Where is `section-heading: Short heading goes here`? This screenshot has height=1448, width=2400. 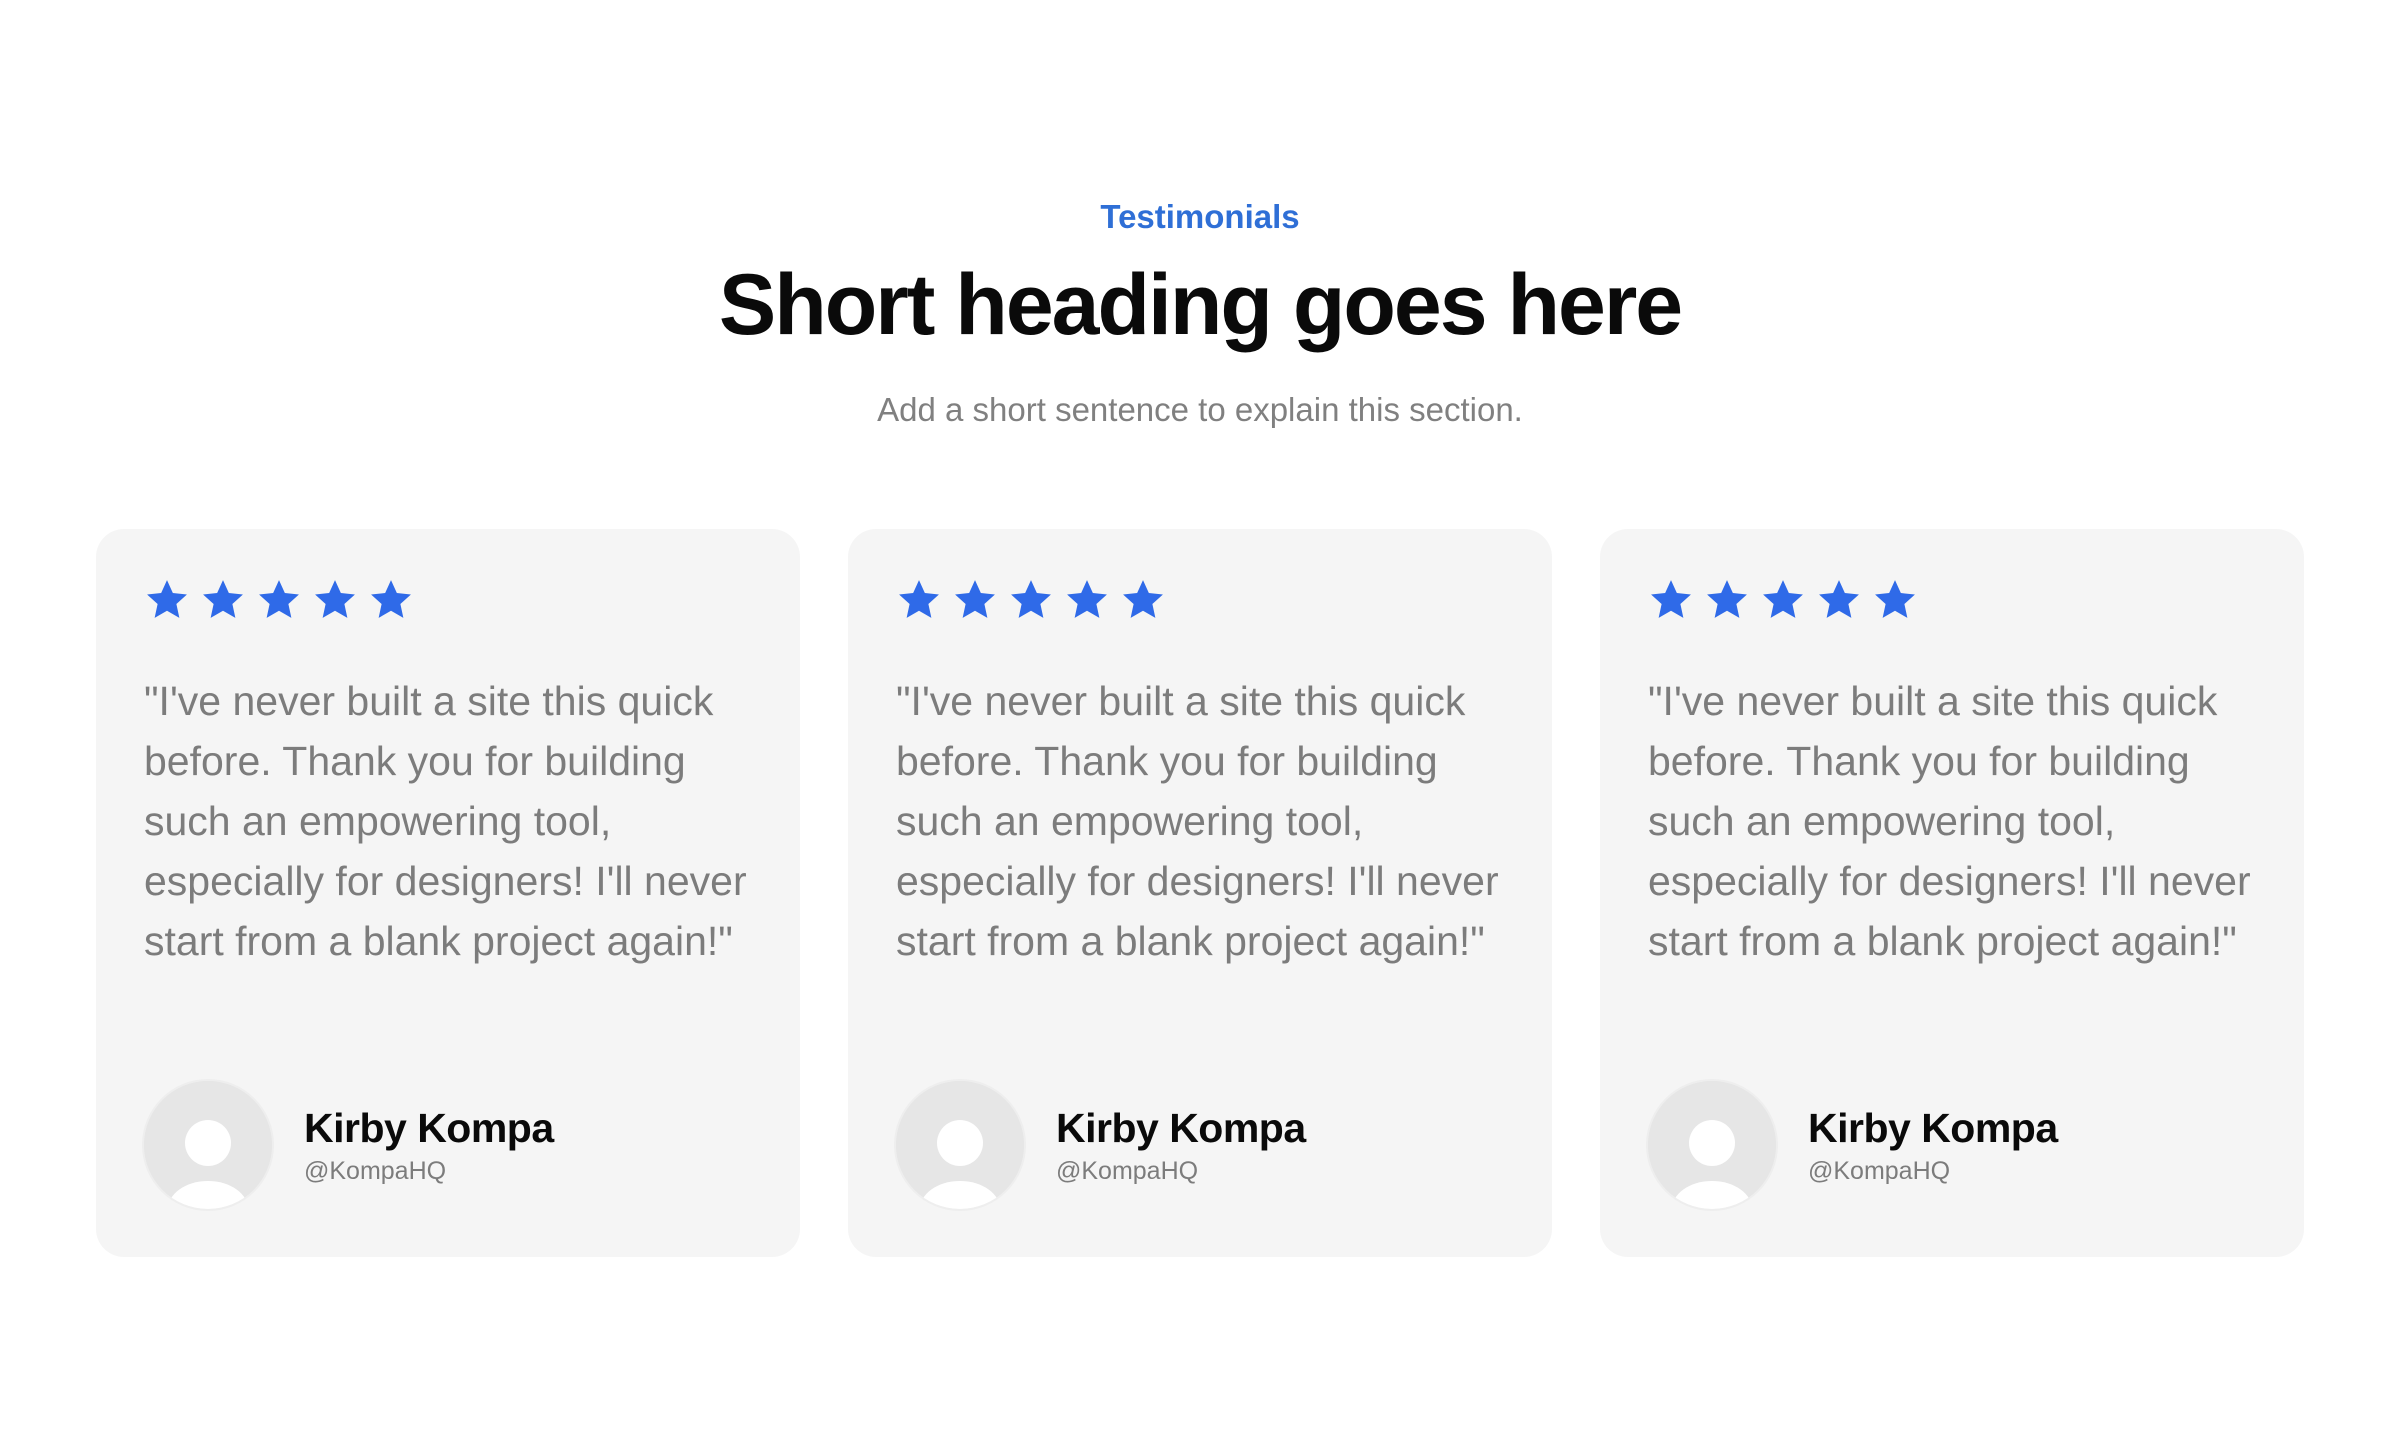
section-heading: Short heading goes here is located at coordinates (1200, 305).